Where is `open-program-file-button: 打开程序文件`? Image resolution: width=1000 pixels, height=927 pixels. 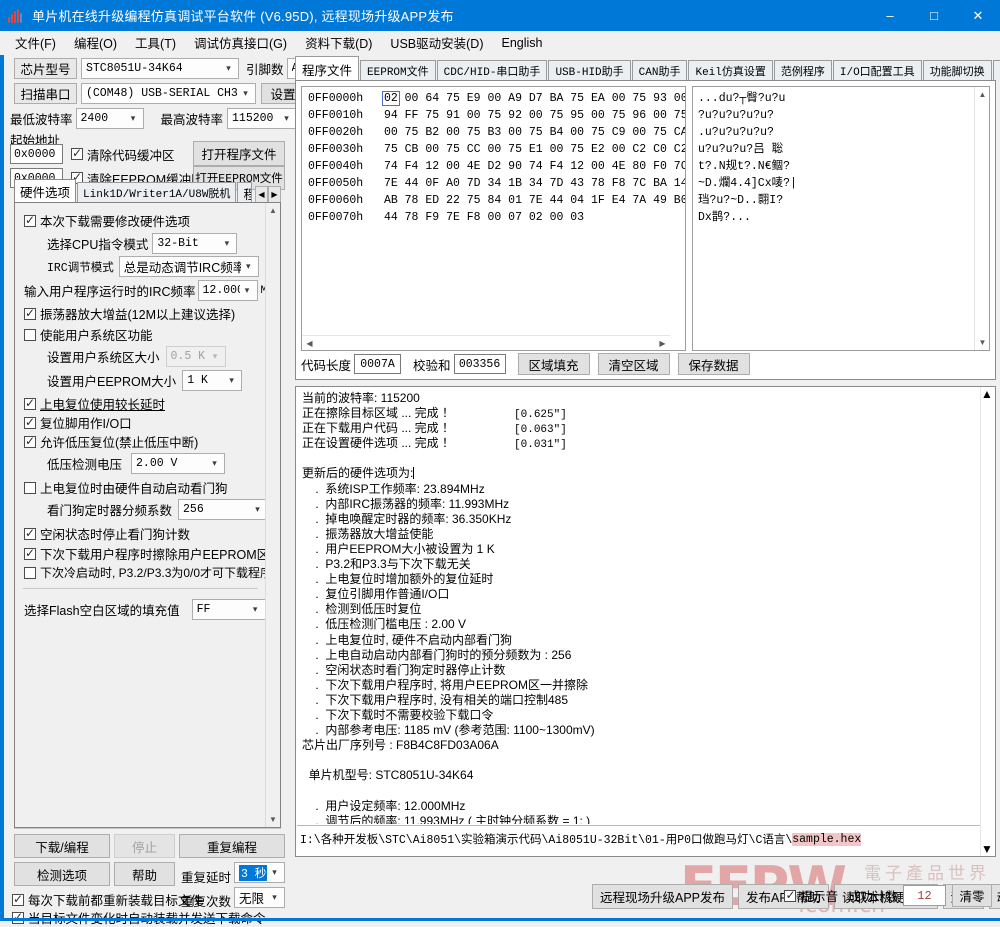 open-program-file-button: 打开程序文件 is located at coordinates (239, 153).